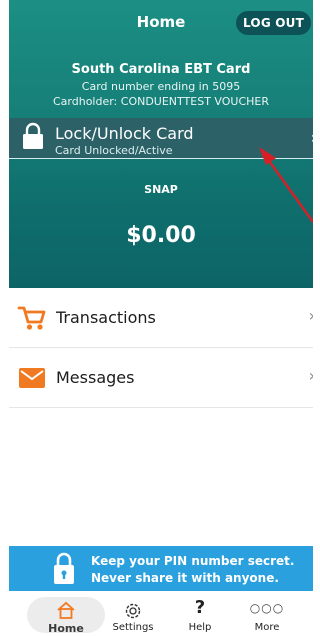  I want to click on balance-amount: $0.00, so click(161, 235).